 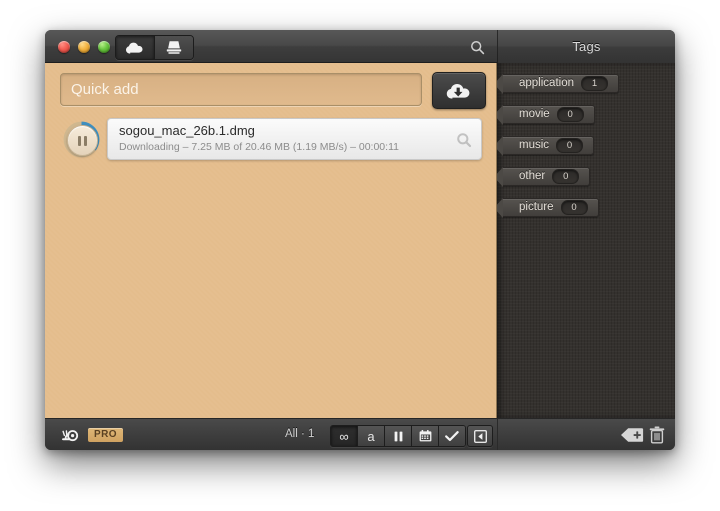 What do you see at coordinates (534, 145) in the screenshot?
I see `tag-label: music` at bounding box center [534, 145].